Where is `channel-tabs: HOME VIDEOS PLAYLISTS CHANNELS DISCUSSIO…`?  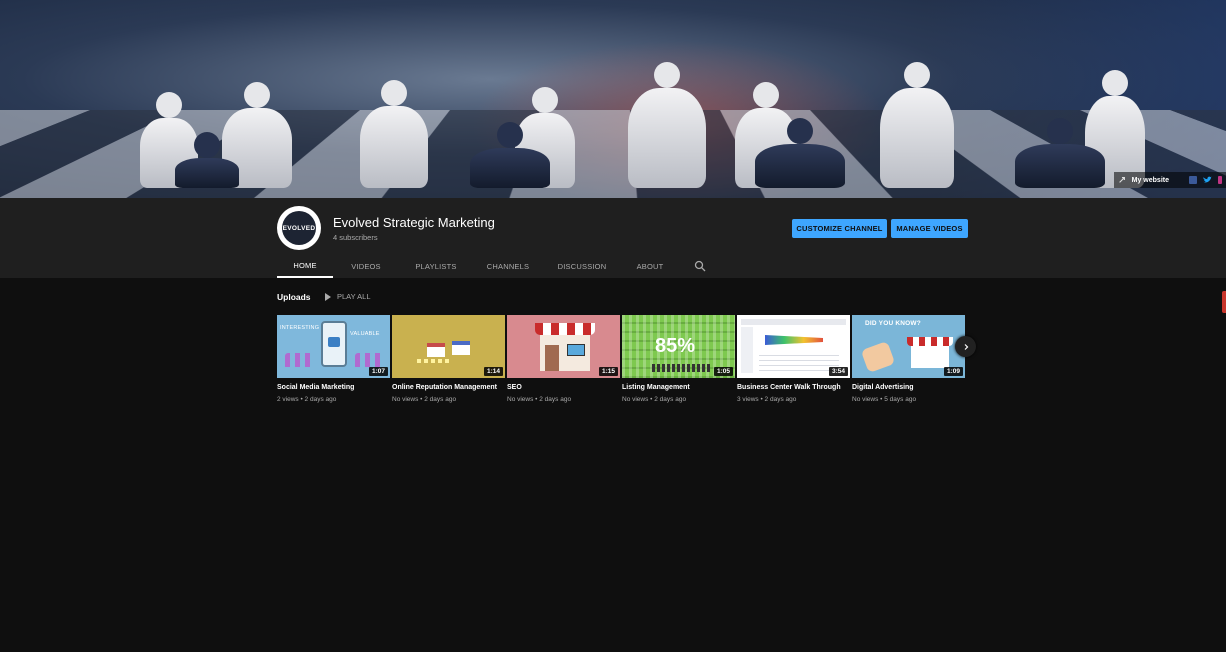 channel-tabs: HOME VIDEOS PLAYLISTS CHANNELS DISCUSSIO… is located at coordinates (476, 266).